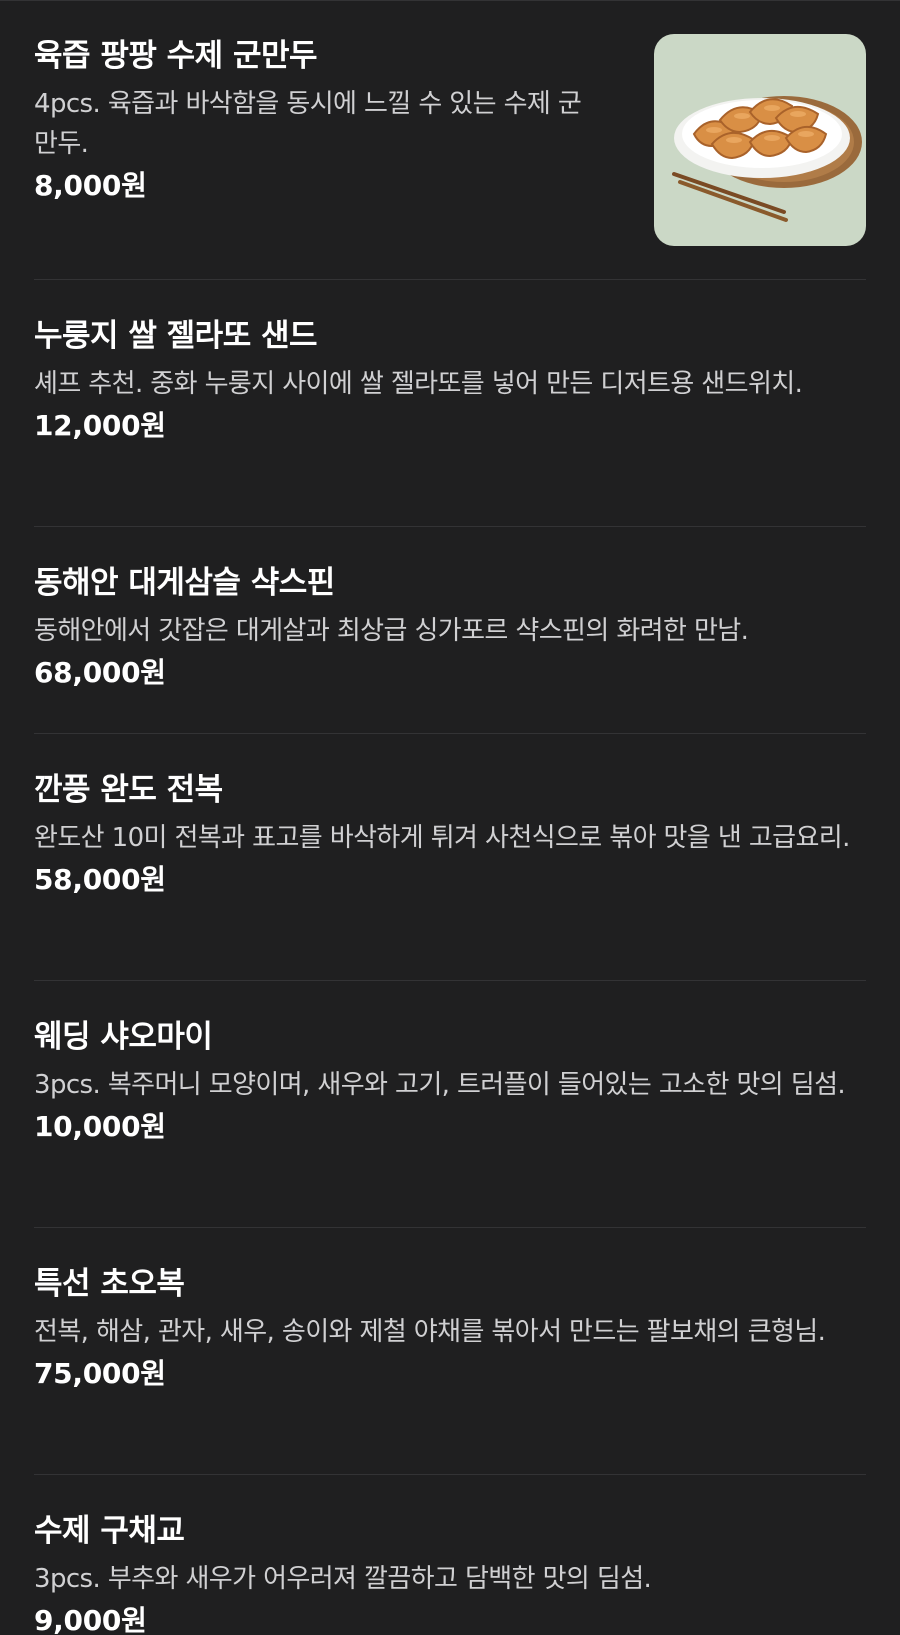  Describe the element at coordinates (100, 672) in the screenshot. I see `menu-item-price: 68,000원` at that location.